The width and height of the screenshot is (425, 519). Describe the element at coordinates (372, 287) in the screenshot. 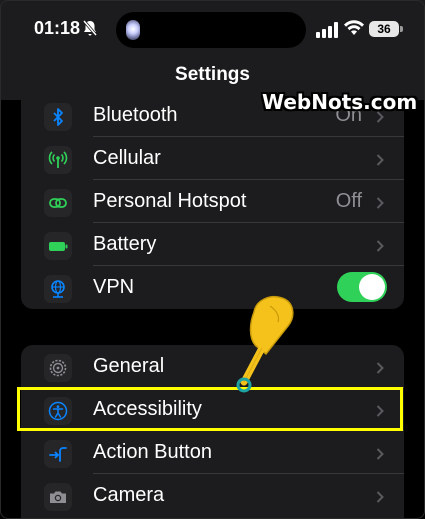

I see `toggle-knob` at that location.